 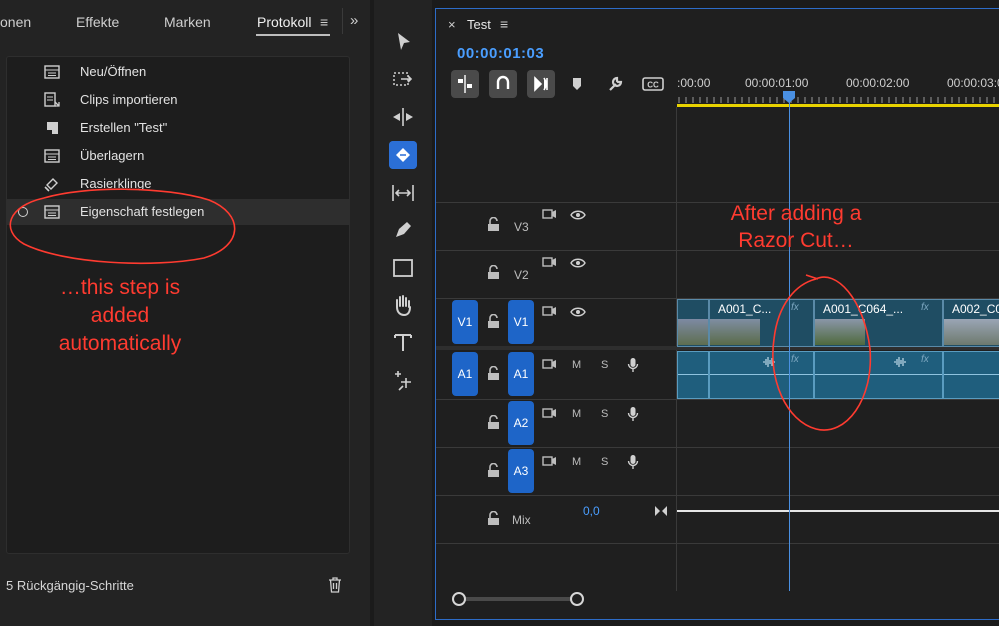 I want to click on history-item: Clips importieren, so click(x=178, y=100).